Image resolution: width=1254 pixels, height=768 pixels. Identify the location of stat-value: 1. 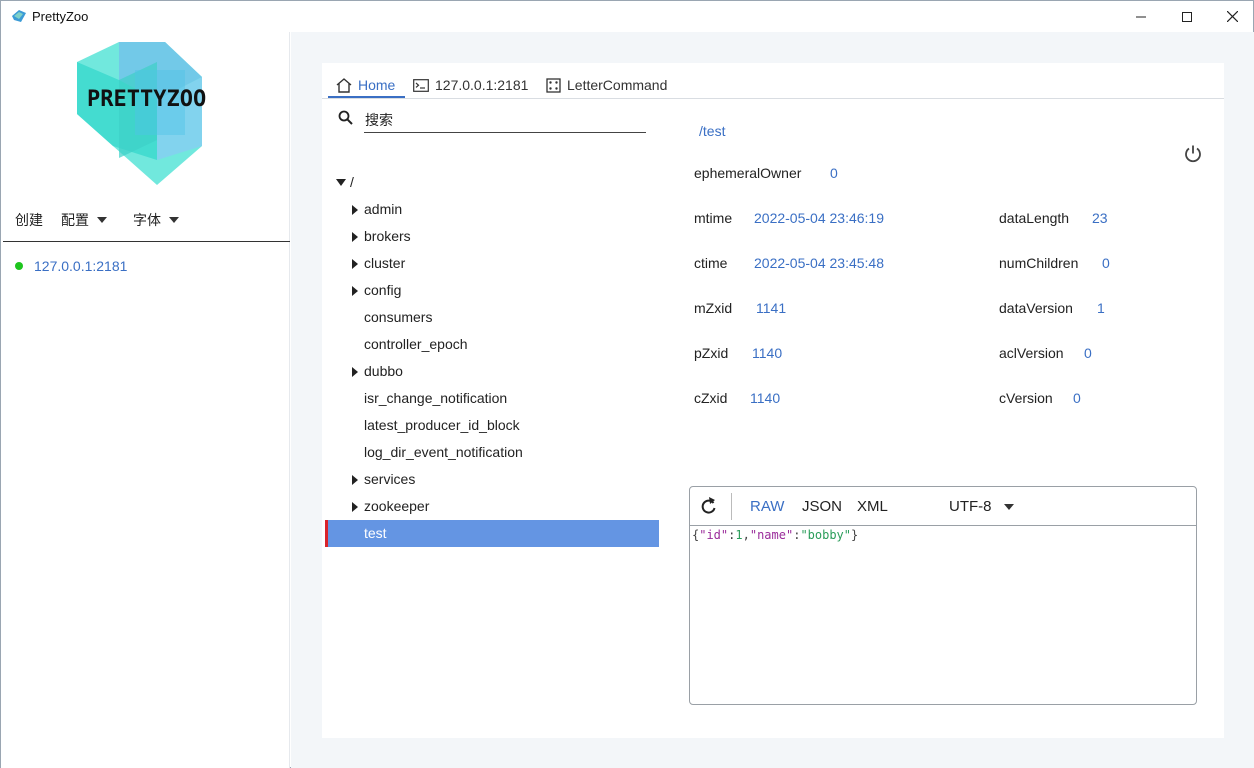
(1101, 308).